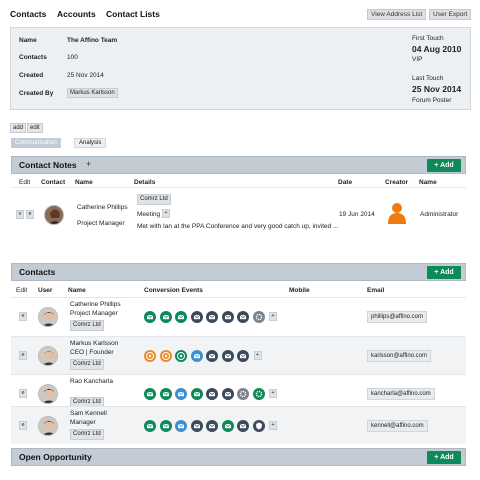  What do you see at coordinates (166, 213) in the screenshot?
I see `note-type-add: +` at bounding box center [166, 213].